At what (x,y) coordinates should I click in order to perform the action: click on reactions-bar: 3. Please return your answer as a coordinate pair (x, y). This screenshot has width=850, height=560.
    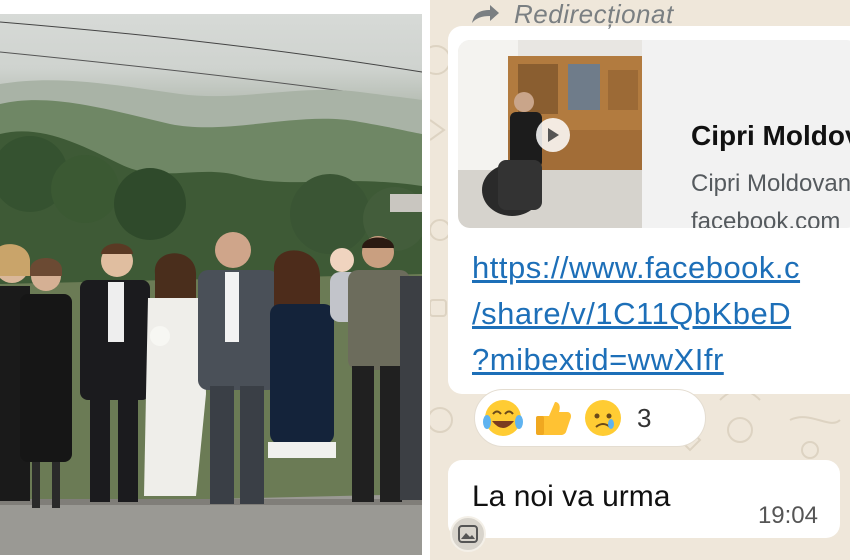
    Looking at the image, I should click on (590, 418).